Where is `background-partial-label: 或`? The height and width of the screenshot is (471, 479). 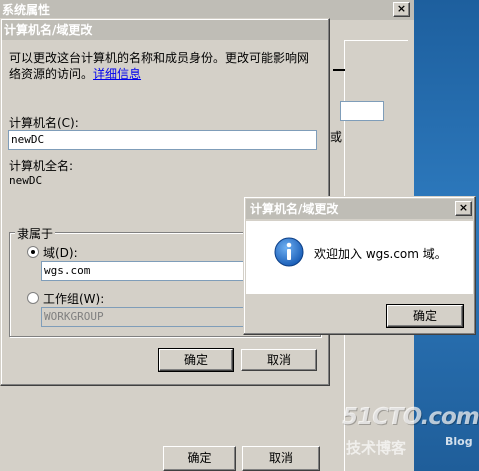
background-partial-label: 或 is located at coordinates (336, 137).